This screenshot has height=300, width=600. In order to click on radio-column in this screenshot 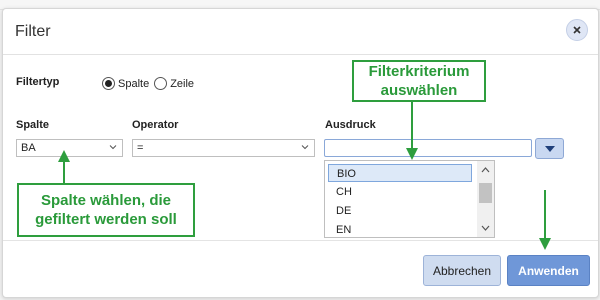, I will do `click(108, 83)`.